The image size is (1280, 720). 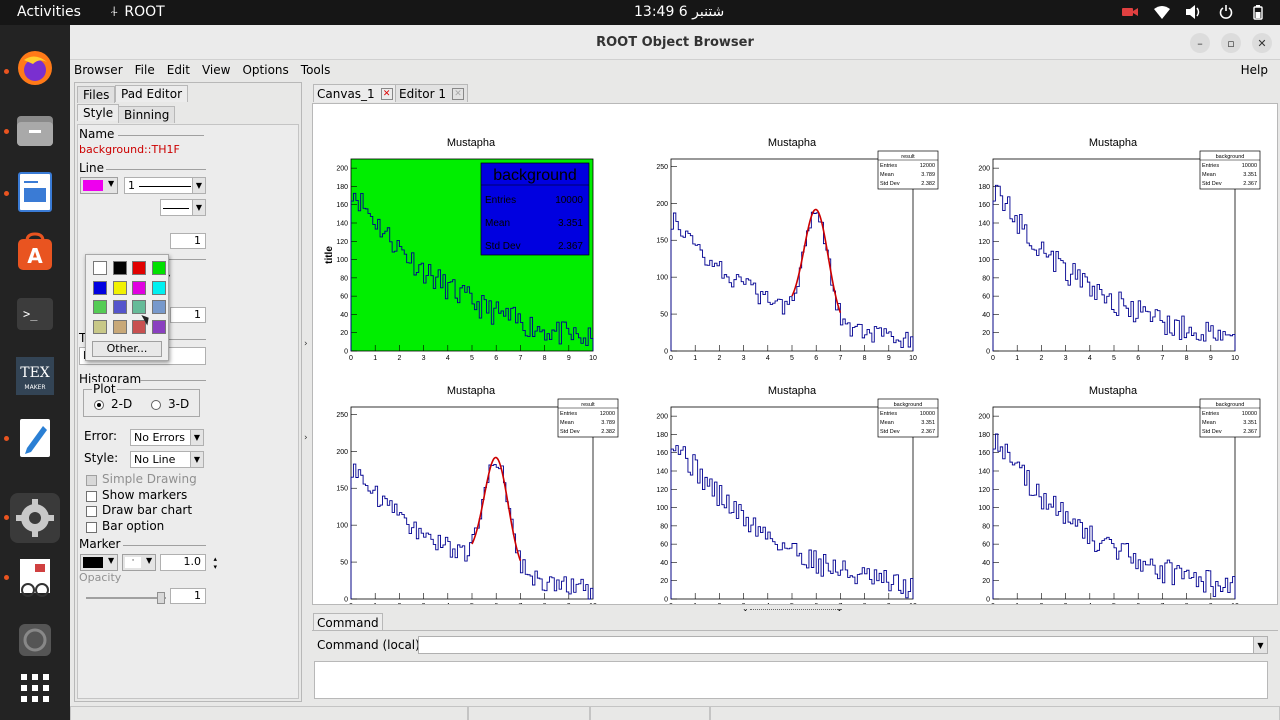 What do you see at coordinates (91, 480) in the screenshot?
I see `simple-drawing-checkbox` at bounding box center [91, 480].